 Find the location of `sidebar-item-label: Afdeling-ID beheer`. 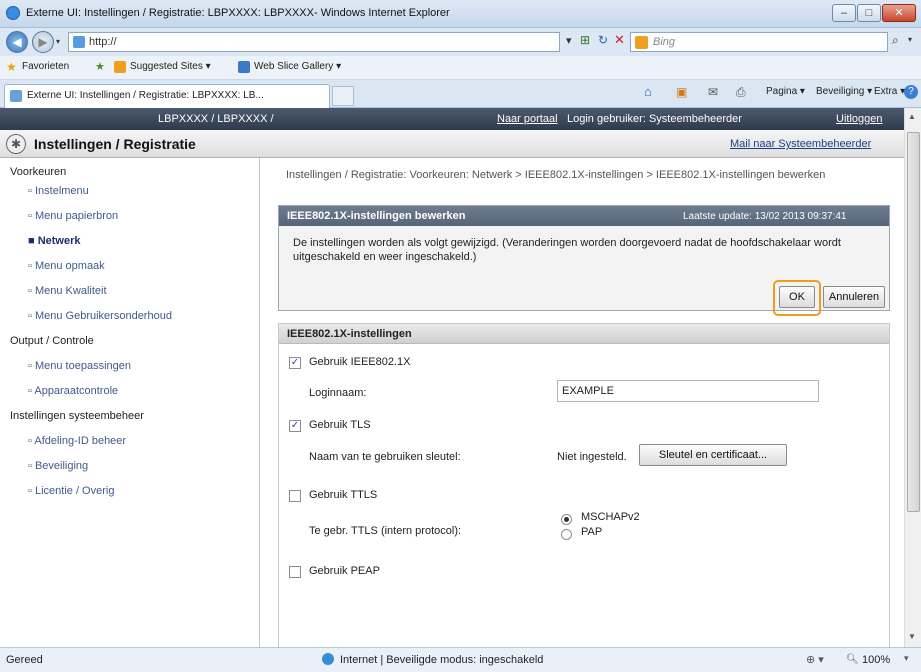

sidebar-item-label: Afdeling-ID beheer is located at coordinates (80, 441).